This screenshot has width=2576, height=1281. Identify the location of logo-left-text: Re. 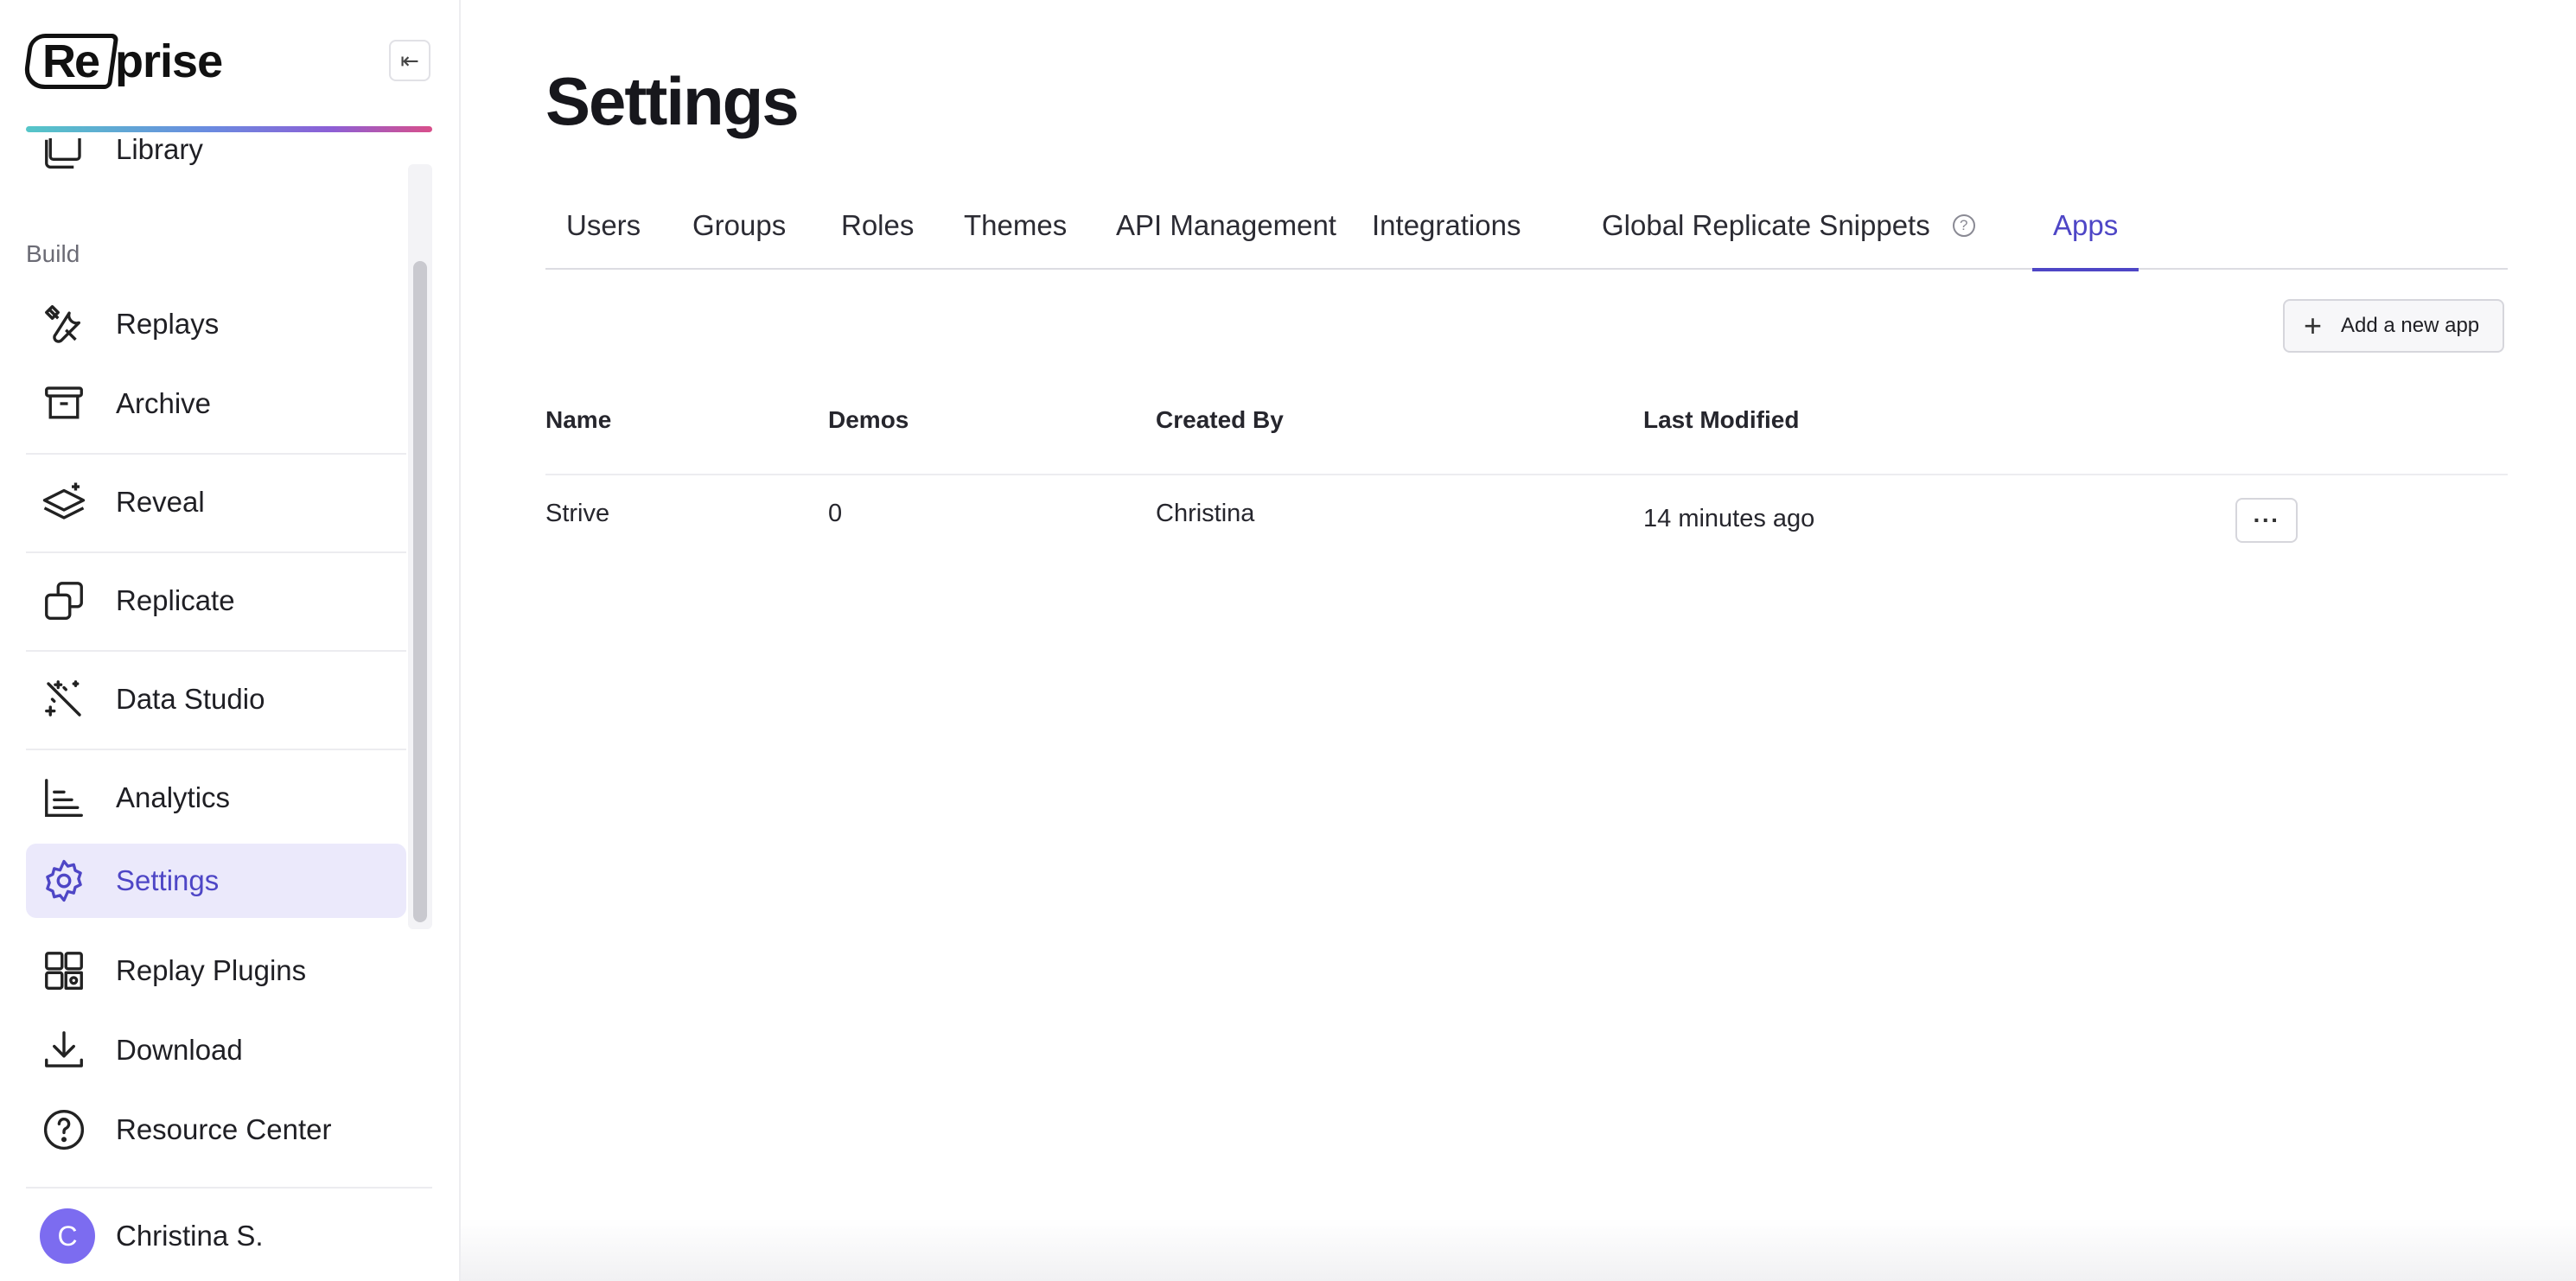
(70, 61).